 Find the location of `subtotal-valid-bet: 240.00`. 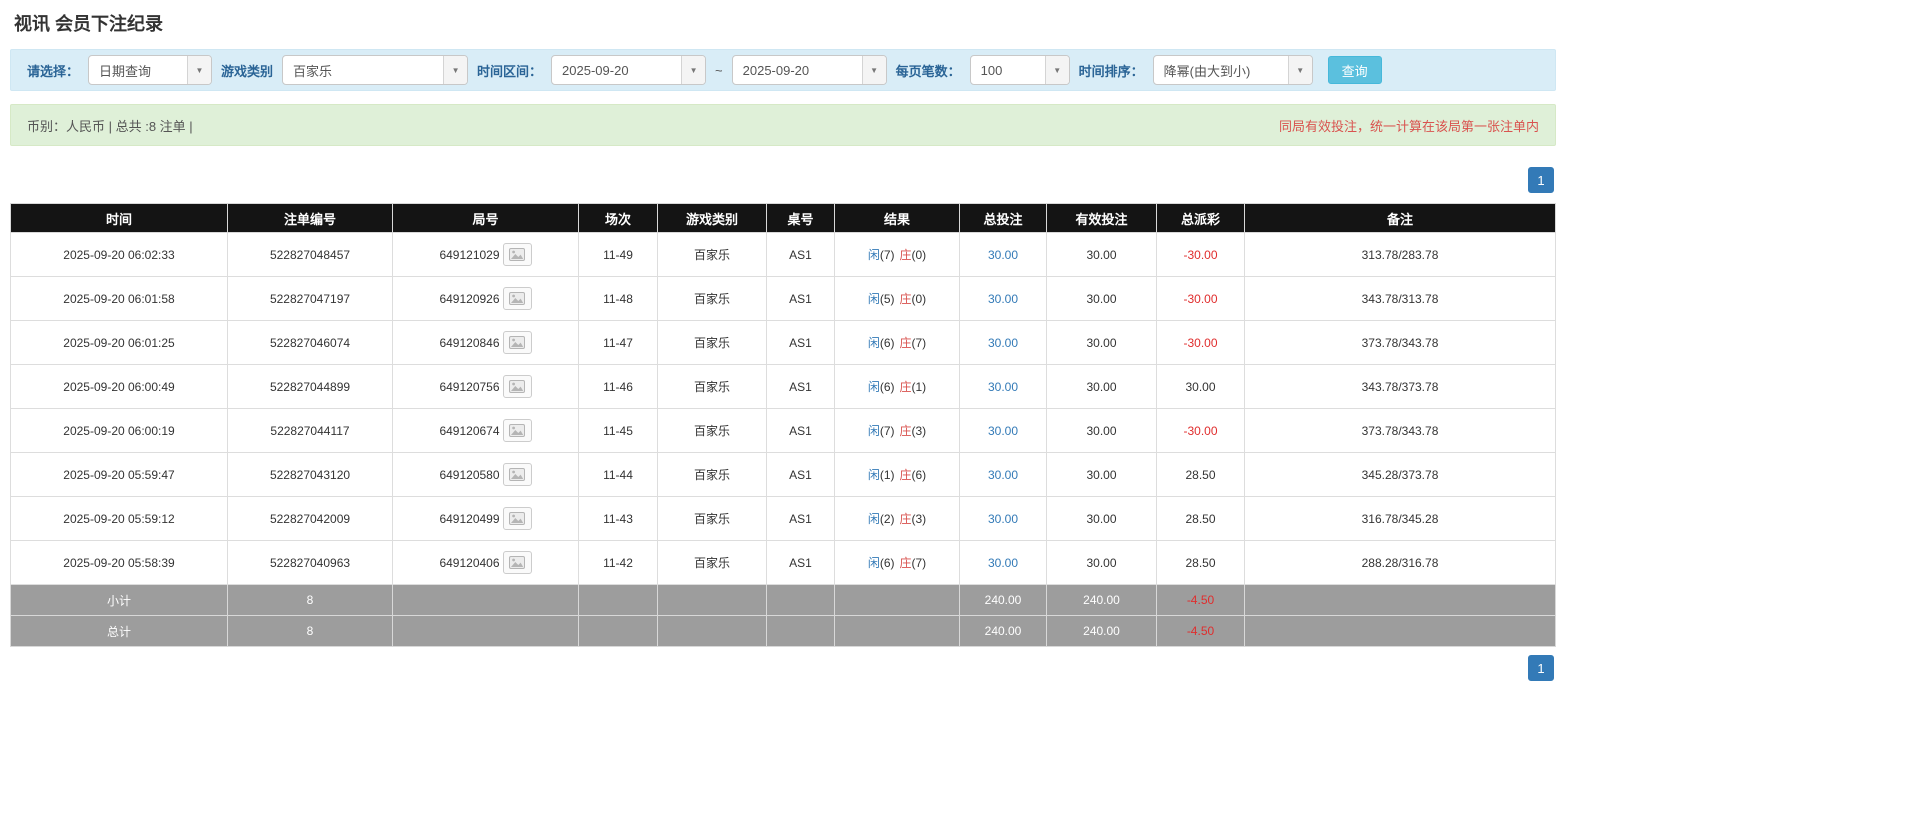

subtotal-valid-bet: 240.00 is located at coordinates (1101, 600).